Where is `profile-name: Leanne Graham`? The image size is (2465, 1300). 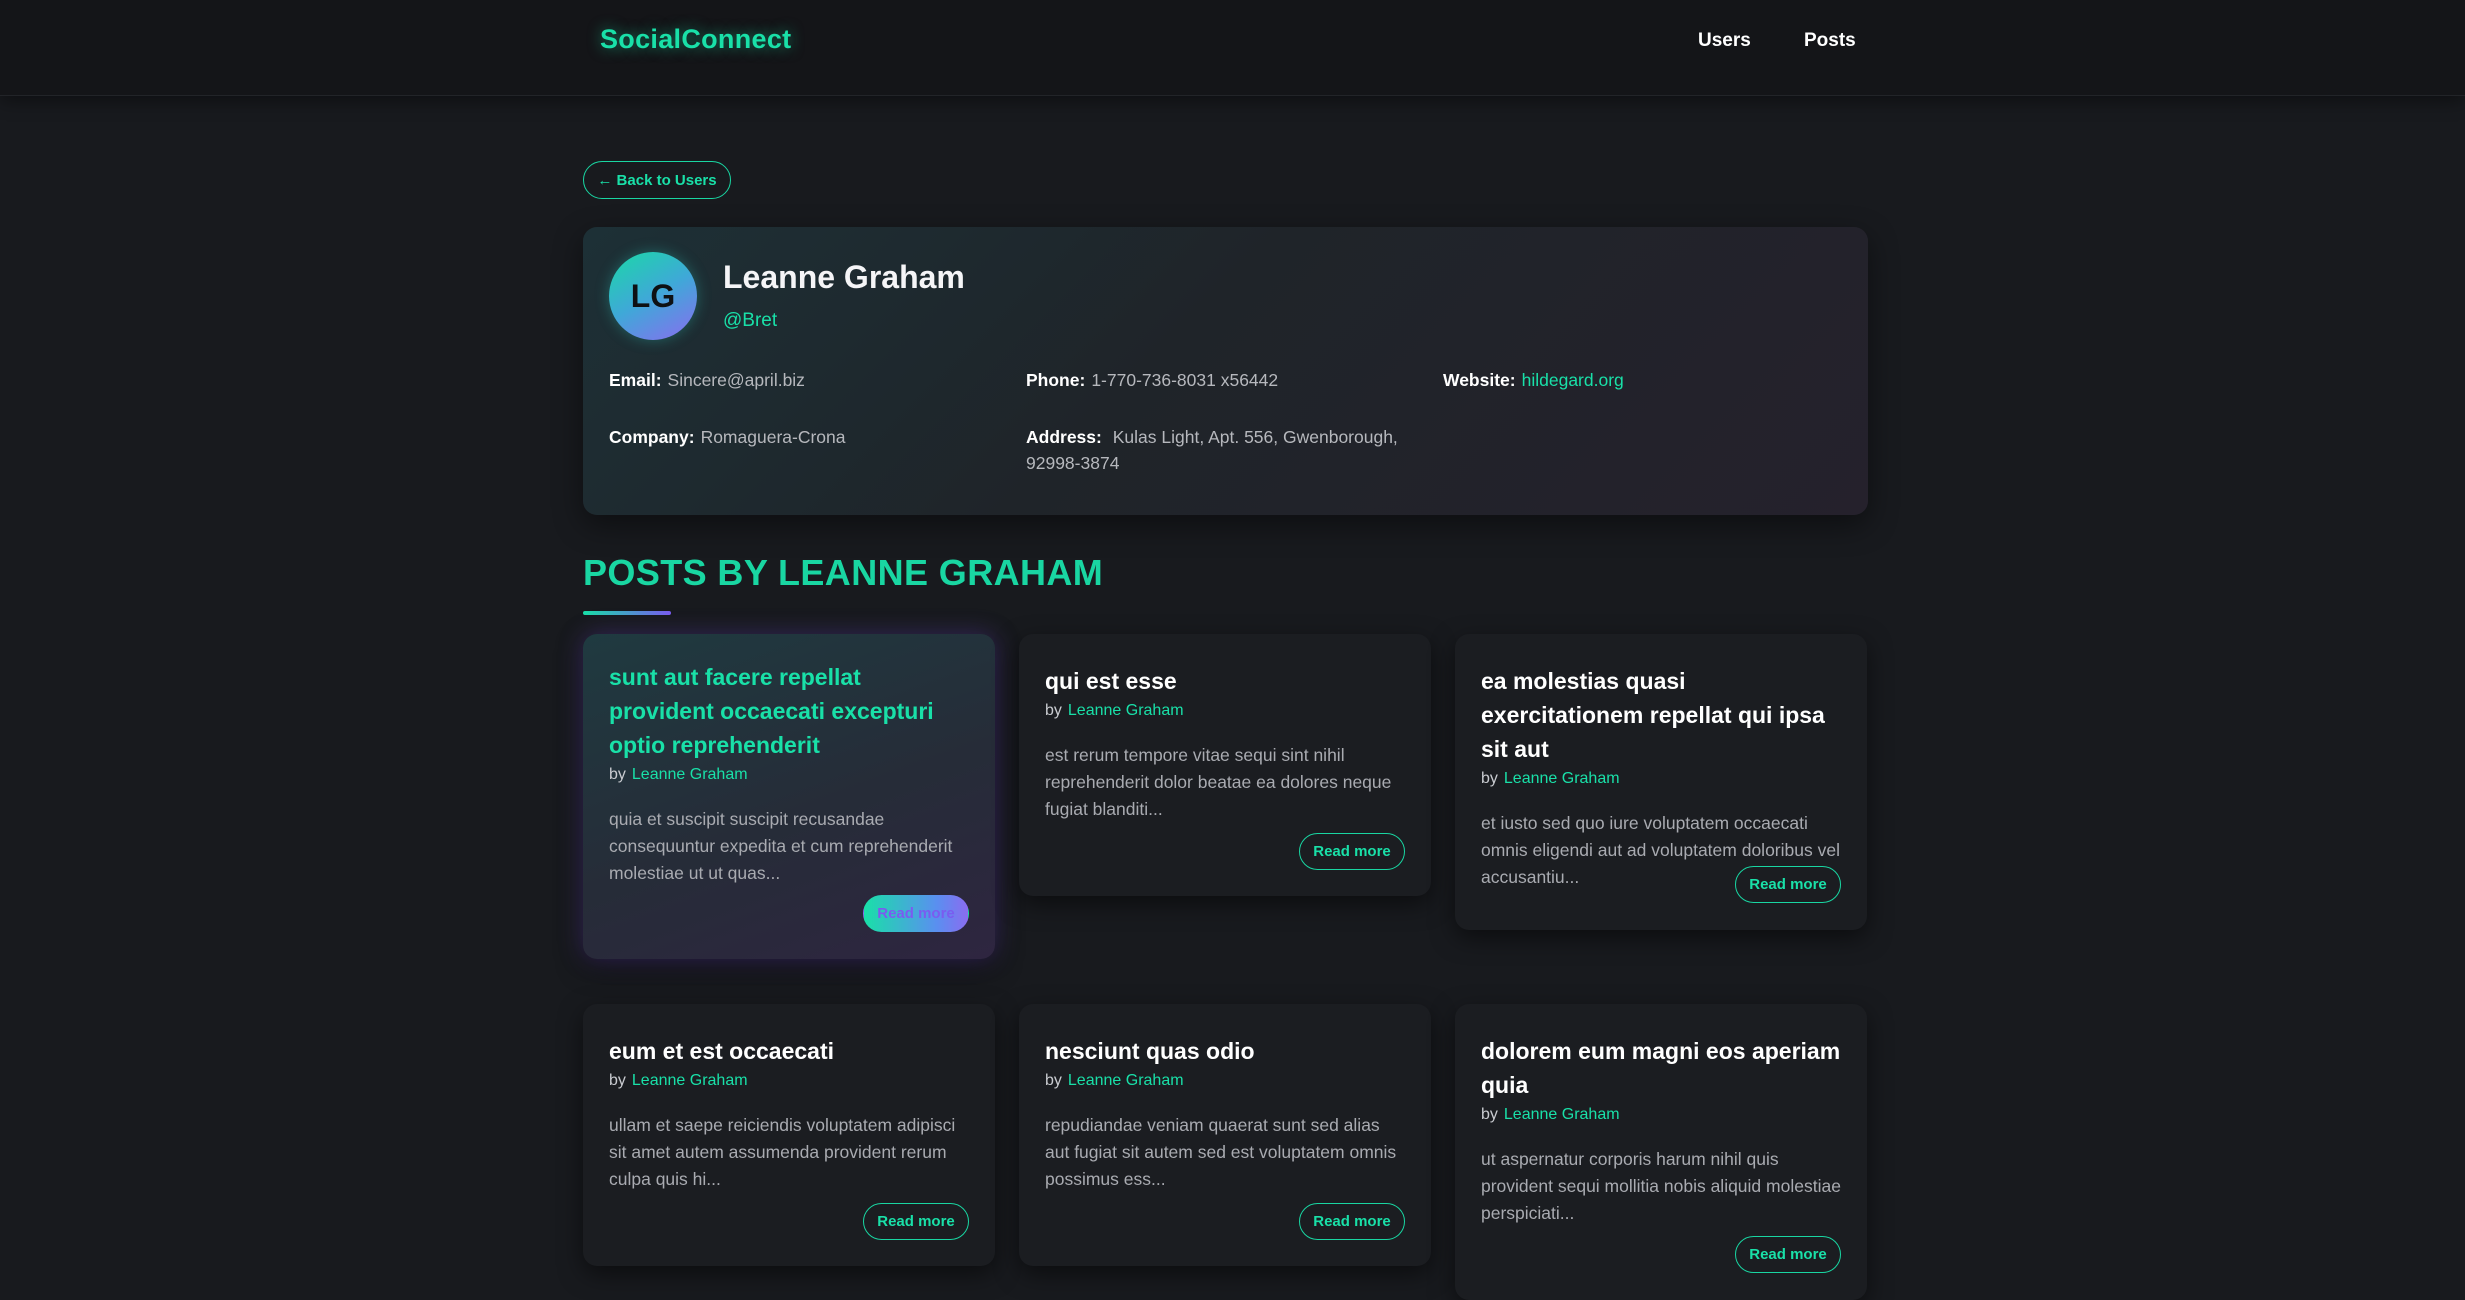 profile-name: Leanne Graham is located at coordinates (844, 277).